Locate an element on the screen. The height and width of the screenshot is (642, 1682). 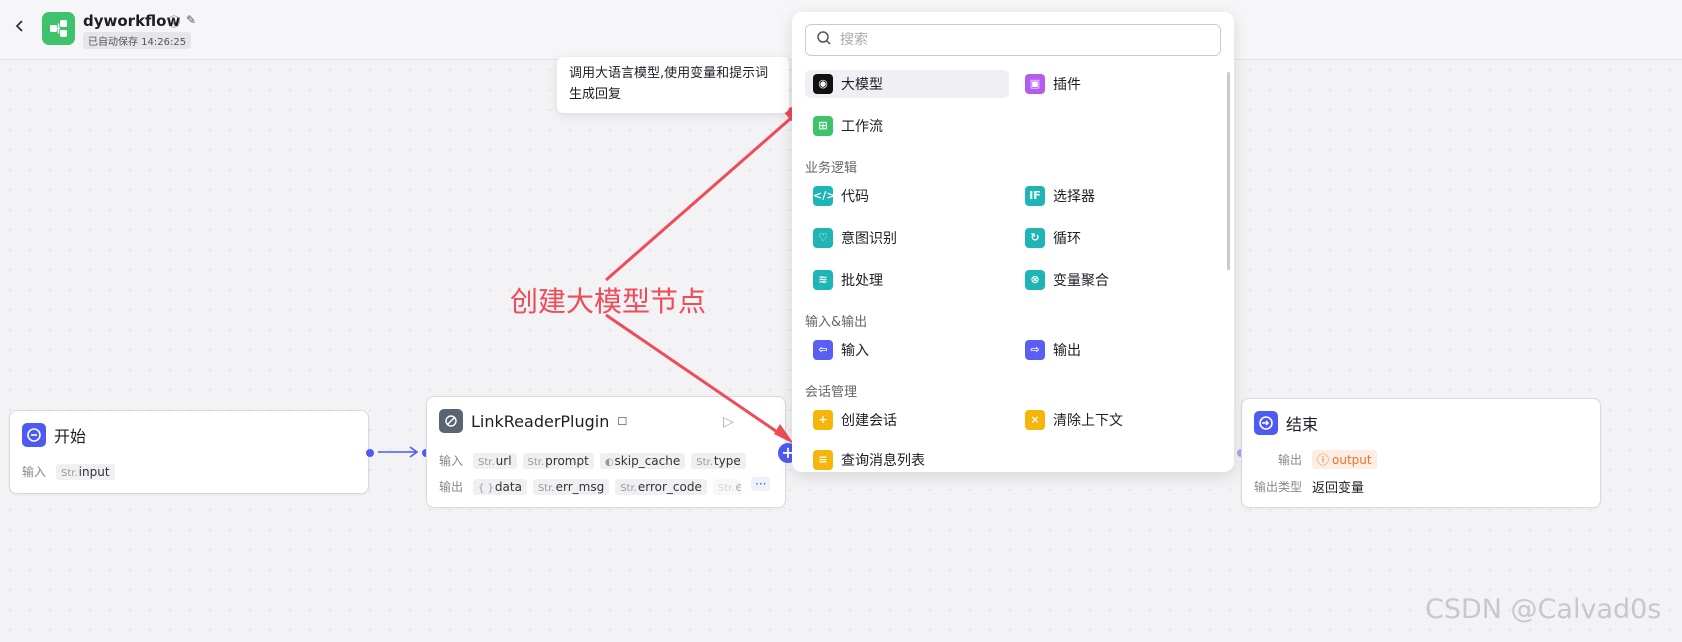
message-list-icon: ≡ is located at coordinates (823, 460).